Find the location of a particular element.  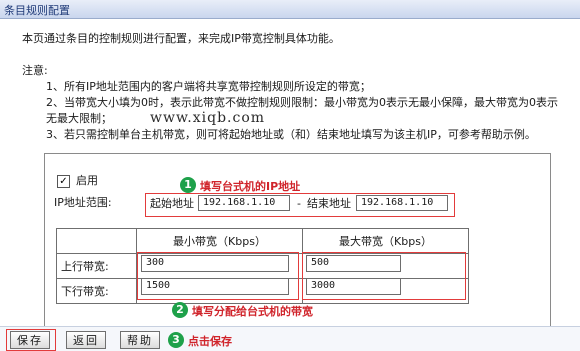

download-max-input: 3000 is located at coordinates (353, 286).